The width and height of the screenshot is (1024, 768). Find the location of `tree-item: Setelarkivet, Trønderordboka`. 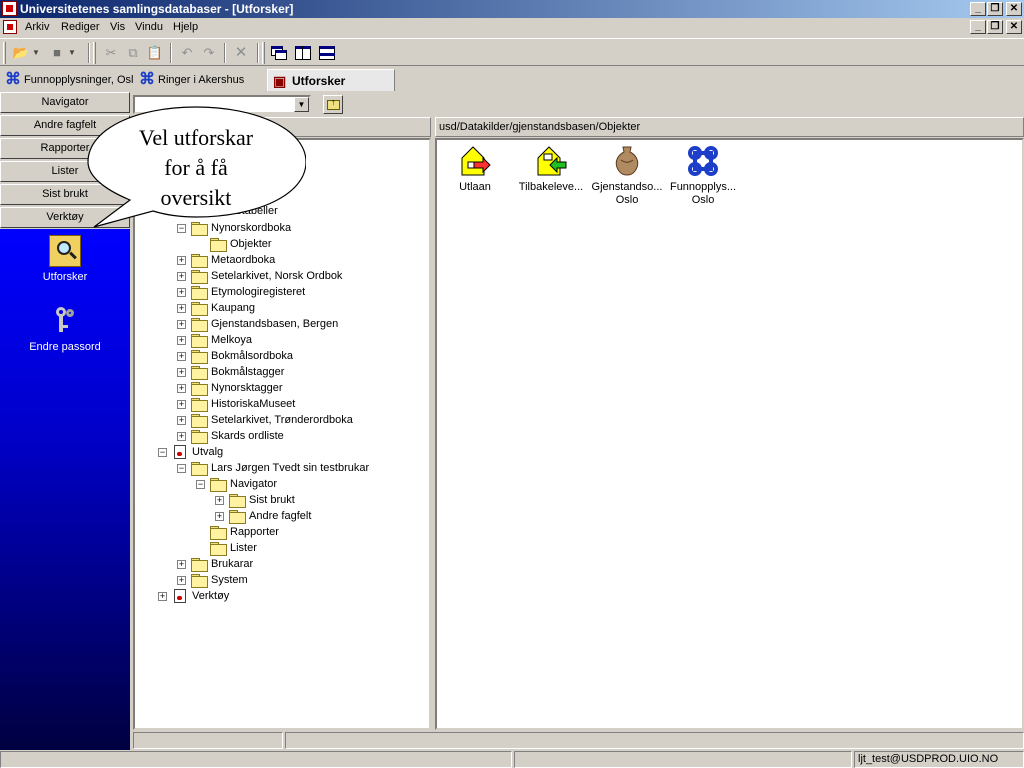

tree-item: Setelarkivet, Trønderordboka is located at coordinates (282, 420).